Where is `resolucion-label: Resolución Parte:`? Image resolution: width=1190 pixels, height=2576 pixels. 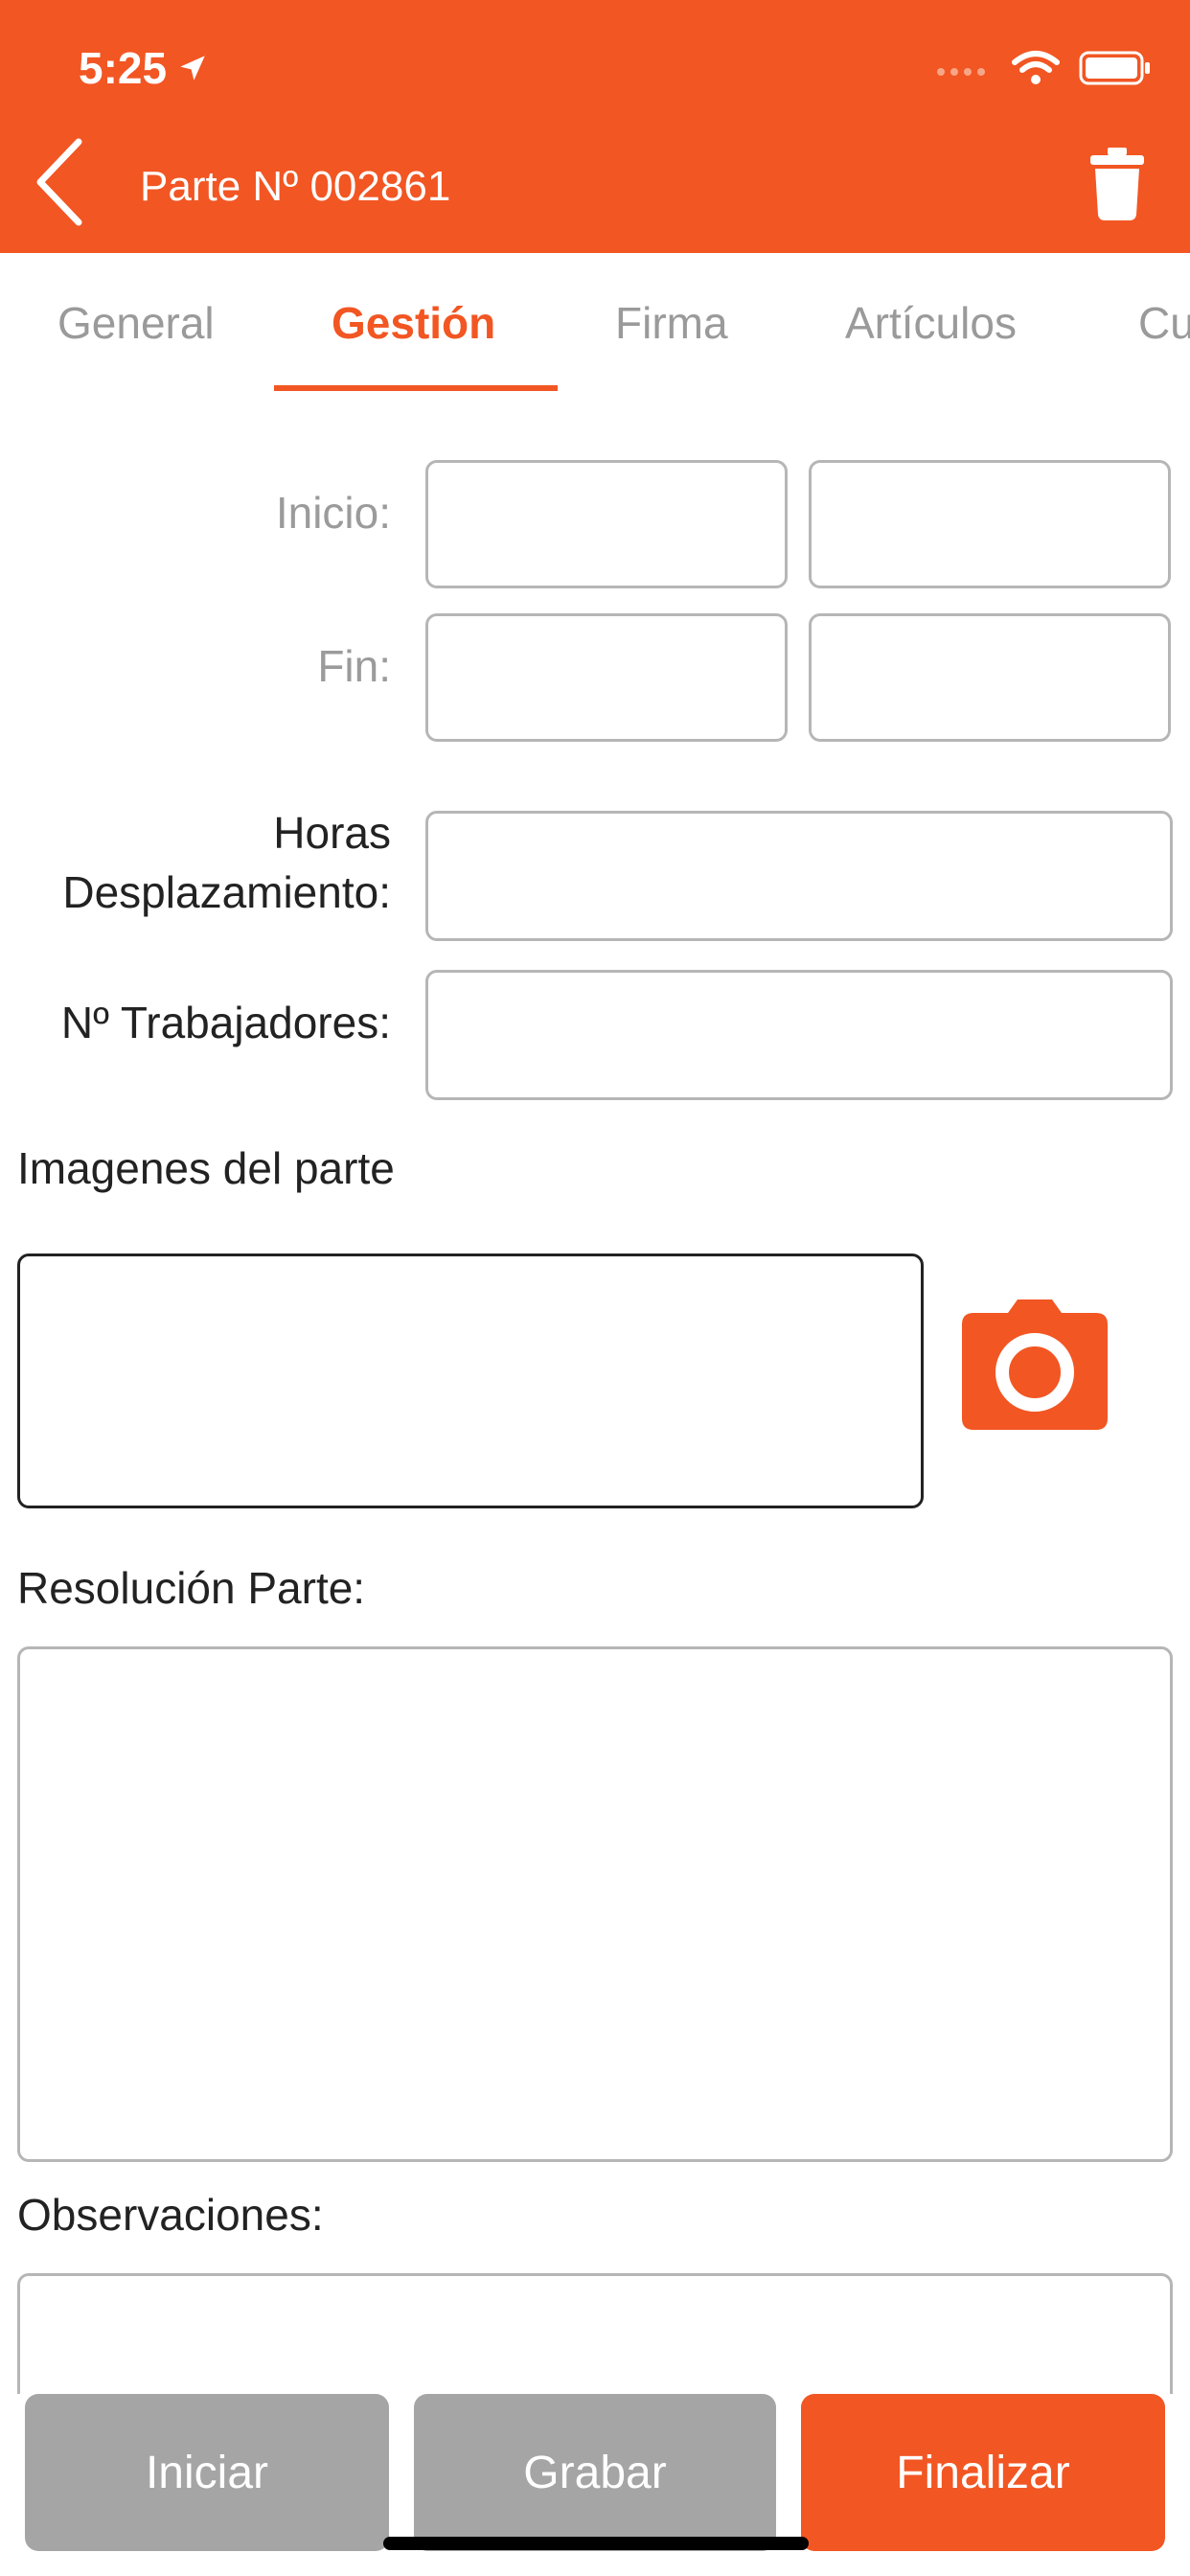
resolucion-label: Resolución Parte: is located at coordinates (191, 1588).